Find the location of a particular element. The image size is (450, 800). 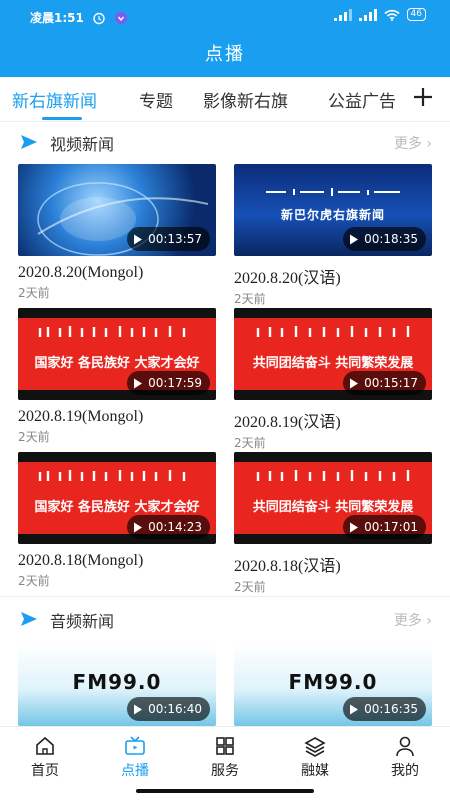

duration-badge: 00:16:35 is located at coordinates (384, 709).